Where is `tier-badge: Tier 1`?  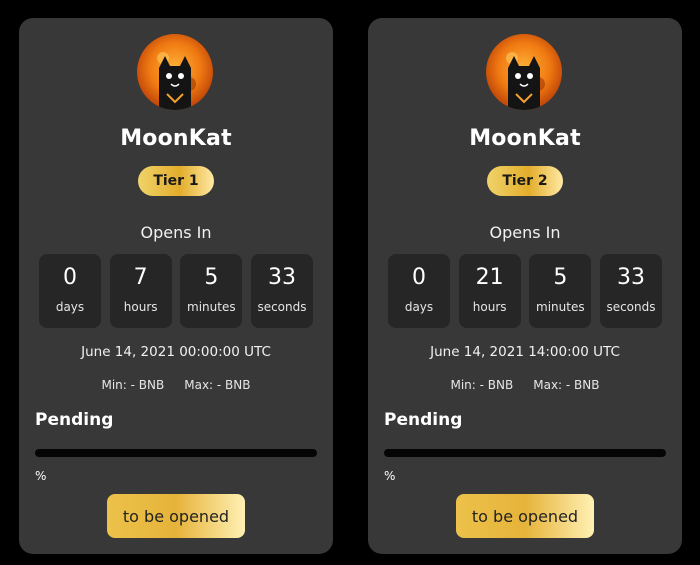
tier-badge: Tier 1 is located at coordinates (176, 181).